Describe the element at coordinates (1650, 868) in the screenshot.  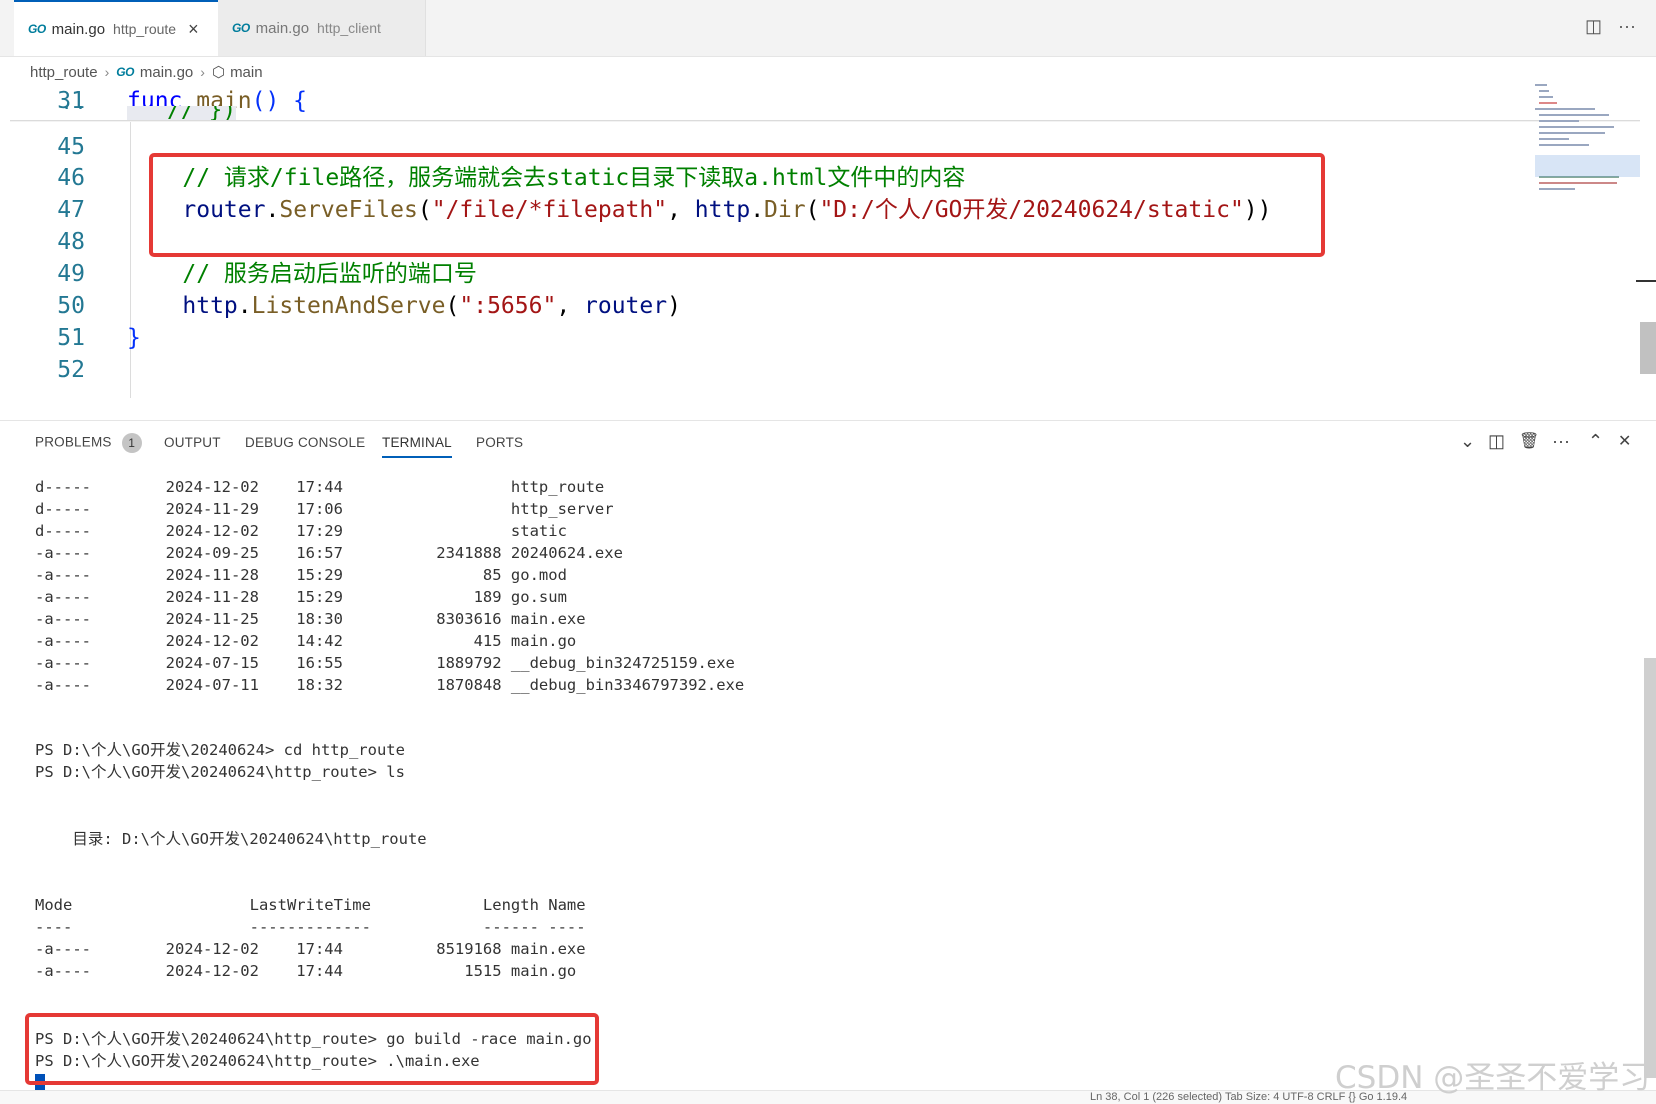
I see `terminal-scrollbar-thumb` at that location.